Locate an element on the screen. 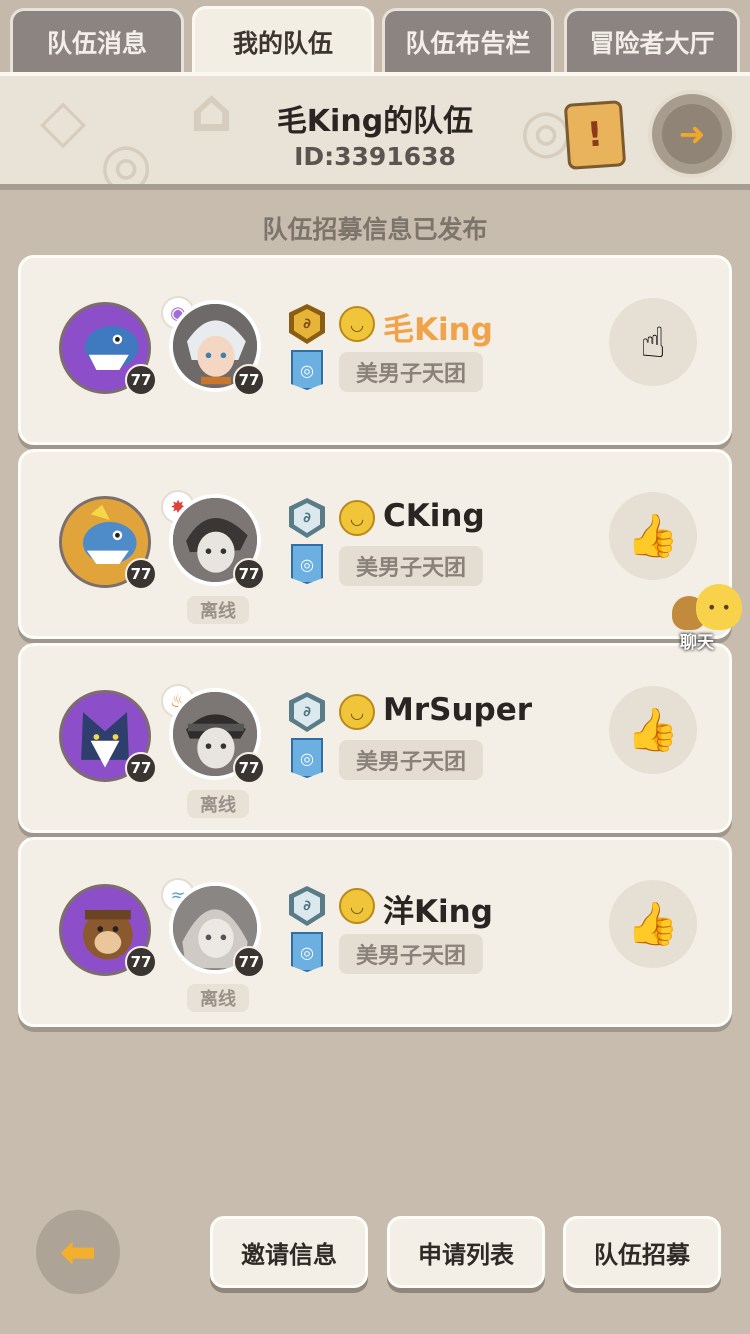 This screenshot has height=1334, width=750. member-card: 77 ✸ 77 离线 ∂ ◡ CKing ◎ 美男子天团 👍 is located at coordinates (375, 544).